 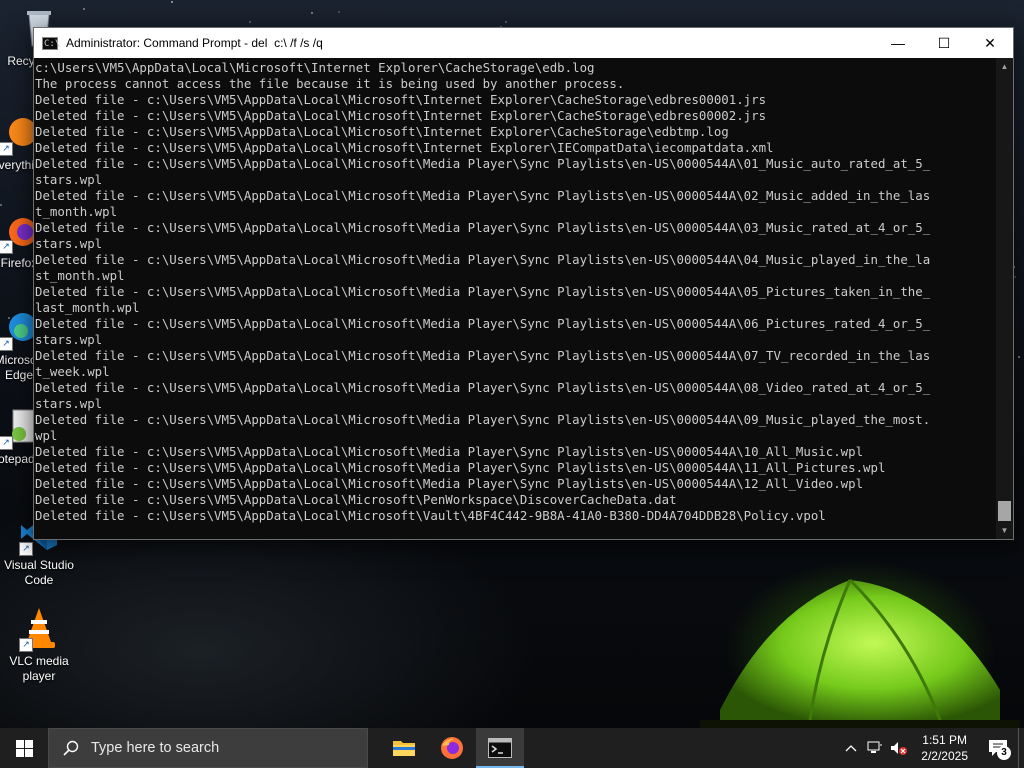 I want to click on scroll-down-icon: ▼, so click(x=1004, y=530).